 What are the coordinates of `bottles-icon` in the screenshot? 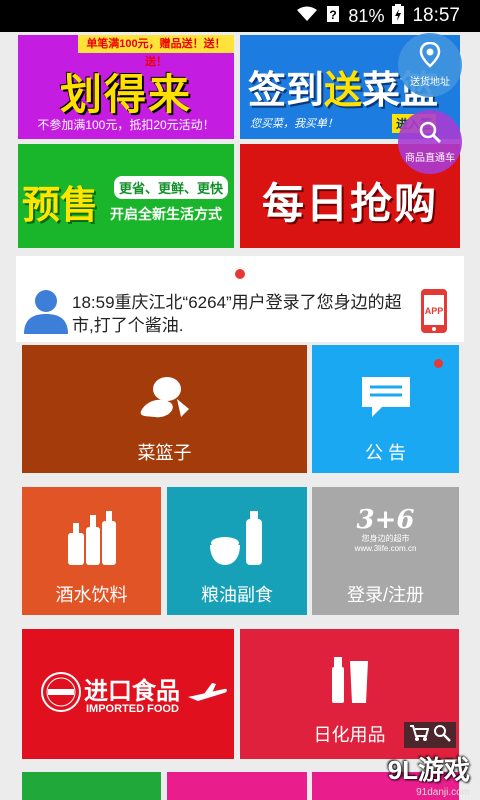 It's located at (92, 541).